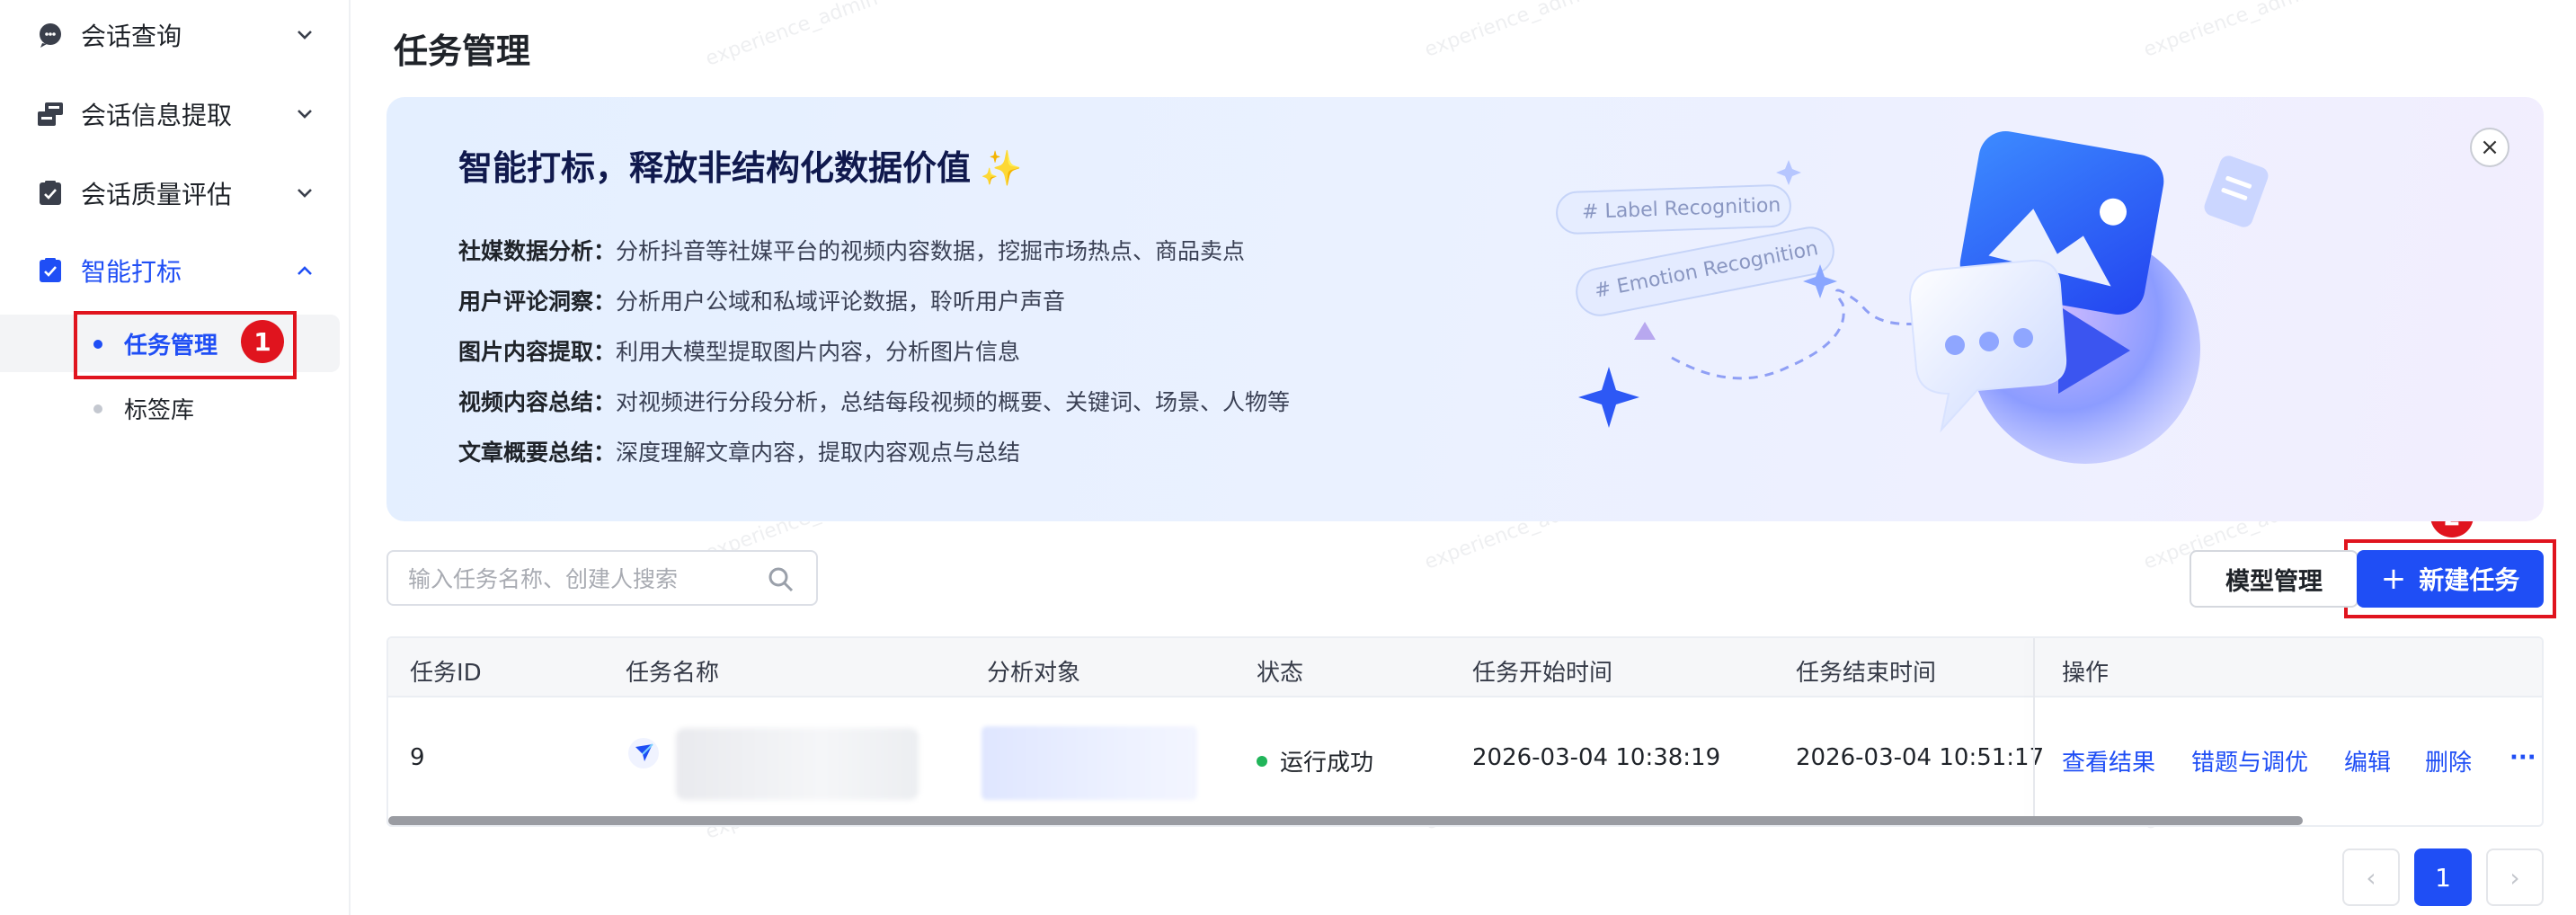  I want to click on feature-line: 视频内容总结：对视频进行分段分析，总结每段视频的概要、关键词、场景、人物等, so click(874, 401).